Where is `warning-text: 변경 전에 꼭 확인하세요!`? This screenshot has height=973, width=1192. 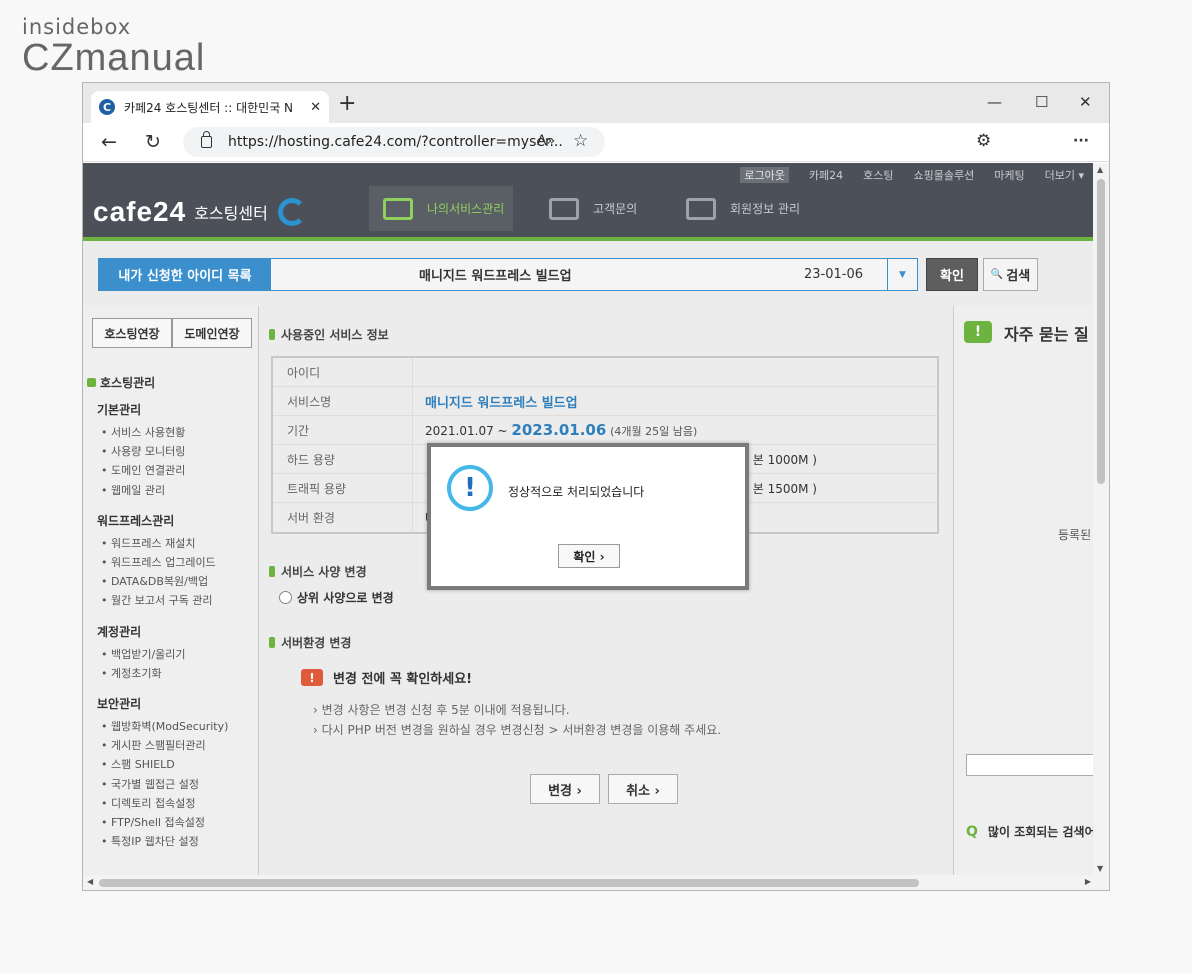
warning-text: 변경 전에 꼭 확인하세요! is located at coordinates (403, 679).